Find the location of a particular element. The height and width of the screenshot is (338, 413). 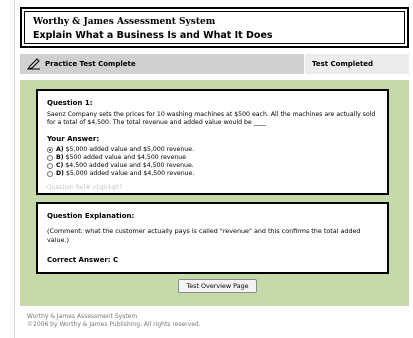

question-ref: Question Ref# v1g01q07 is located at coordinates (85, 187).